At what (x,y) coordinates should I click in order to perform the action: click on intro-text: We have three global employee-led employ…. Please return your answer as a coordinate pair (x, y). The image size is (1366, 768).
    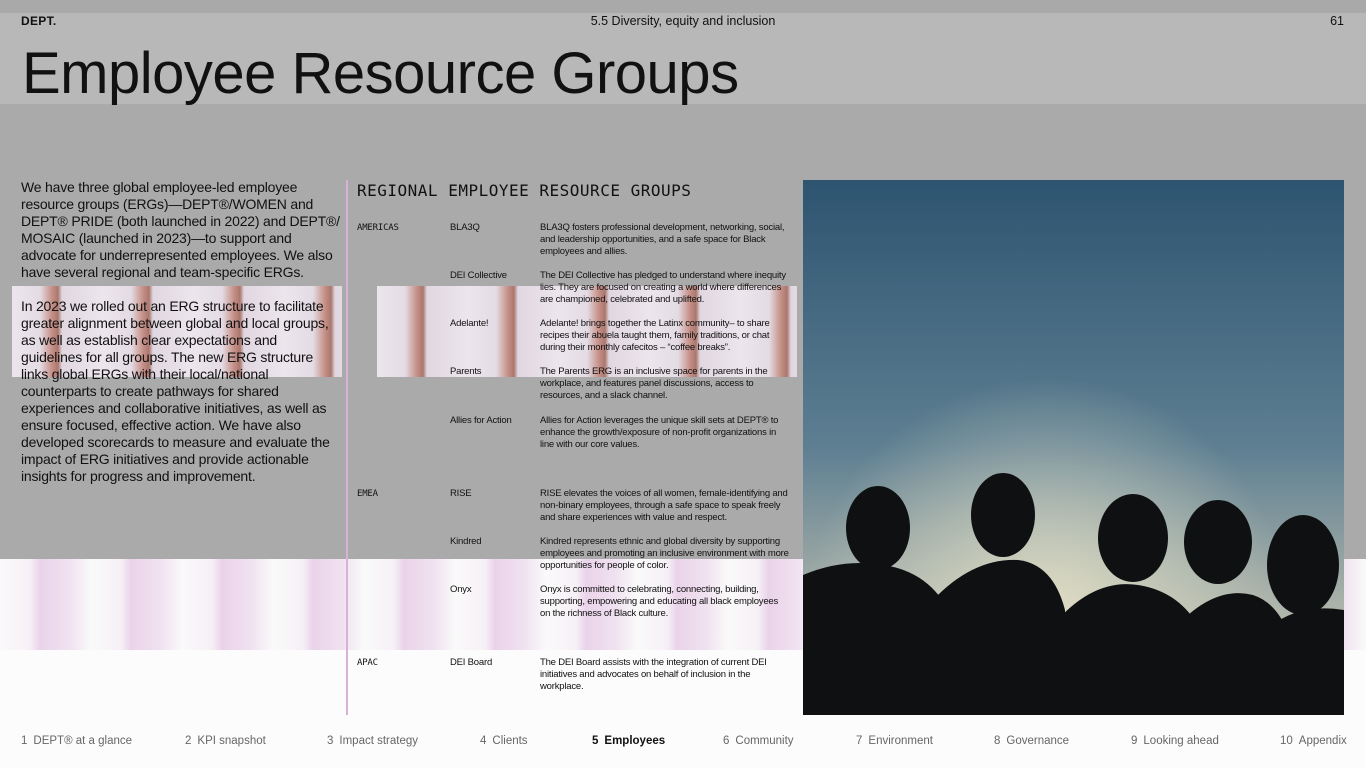
    Looking at the image, I should click on (181, 340).